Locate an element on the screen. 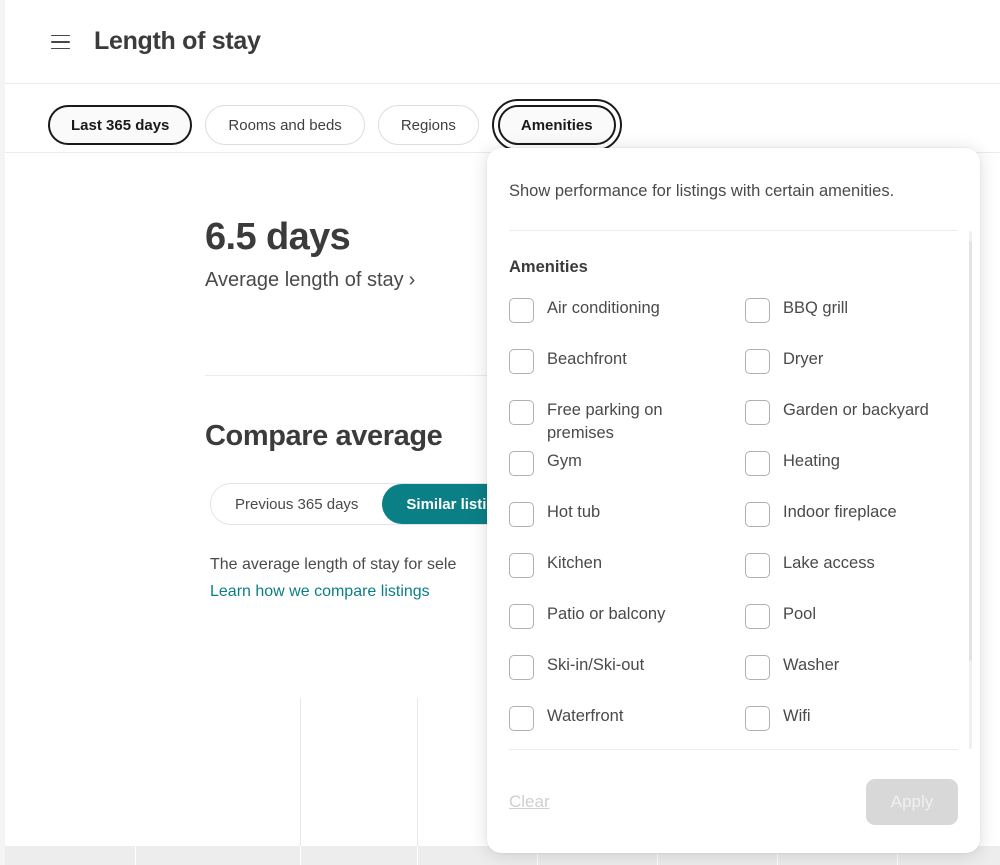  stat-value: 6.5 days is located at coordinates (278, 237).